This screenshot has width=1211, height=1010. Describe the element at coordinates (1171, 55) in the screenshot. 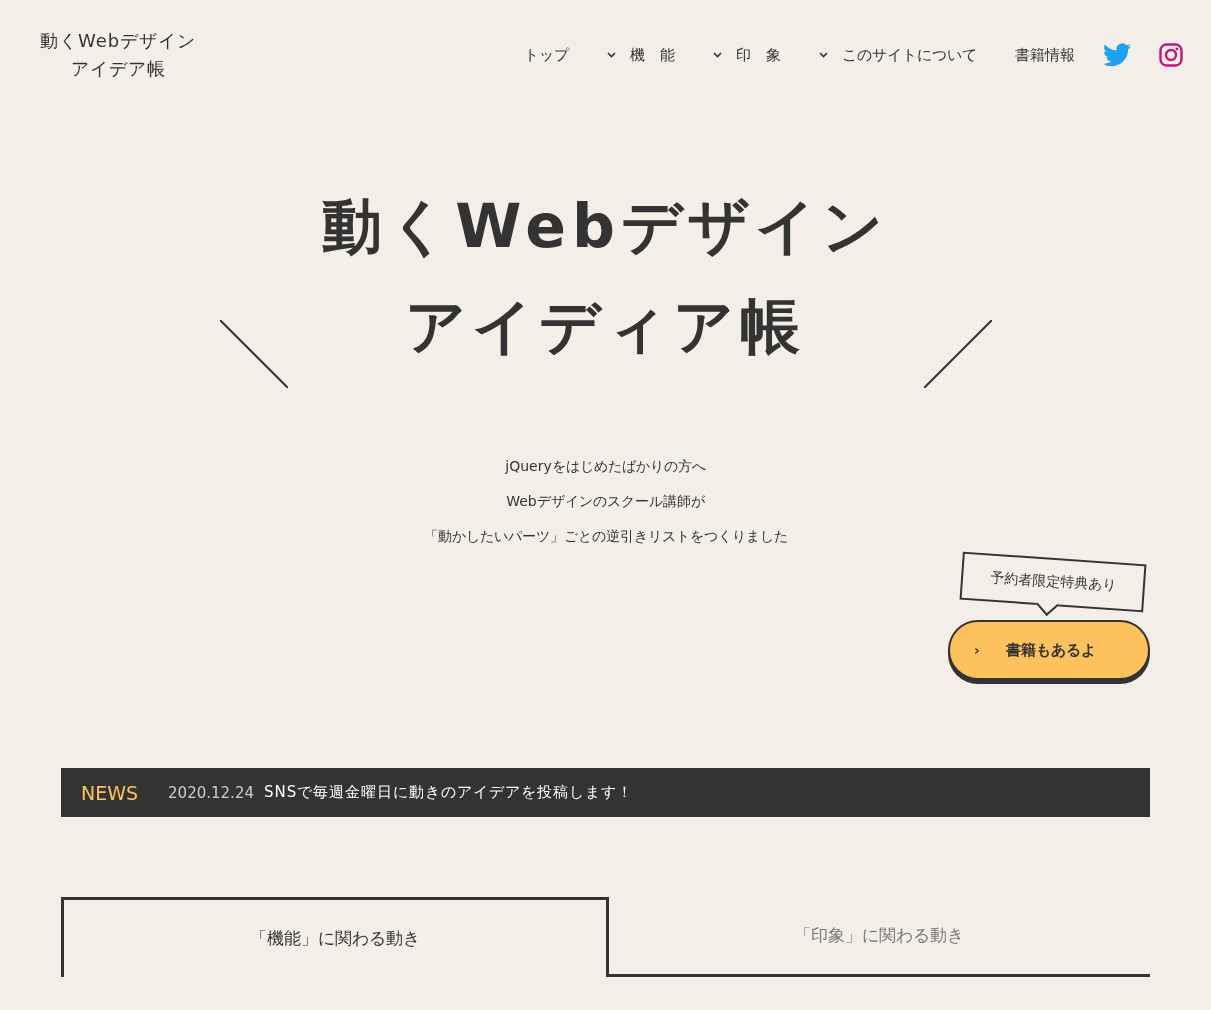

I see `camera-icon` at that location.